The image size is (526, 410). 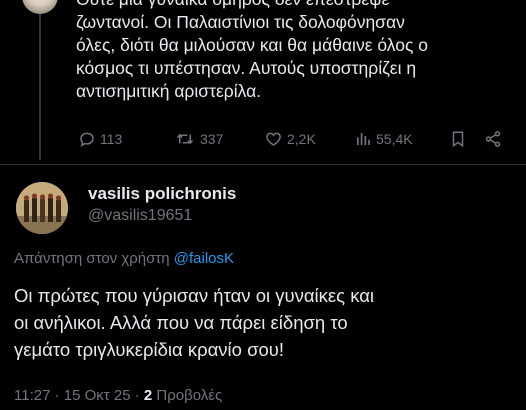 I want to click on thread-line, so click(x=40, y=80).